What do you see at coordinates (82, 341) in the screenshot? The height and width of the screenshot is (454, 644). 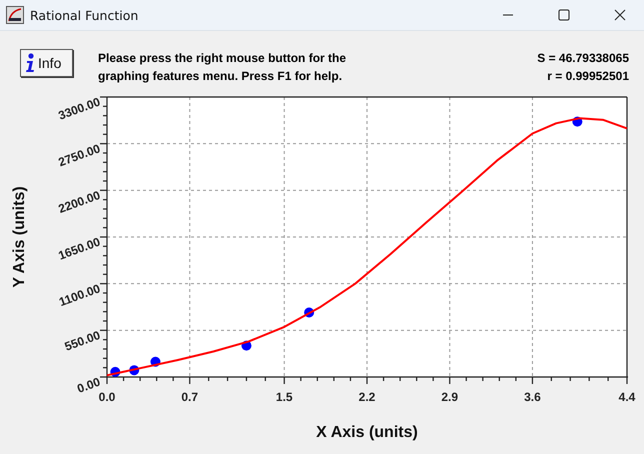 I see `y-tick-label: 550.00` at bounding box center [82, 341].